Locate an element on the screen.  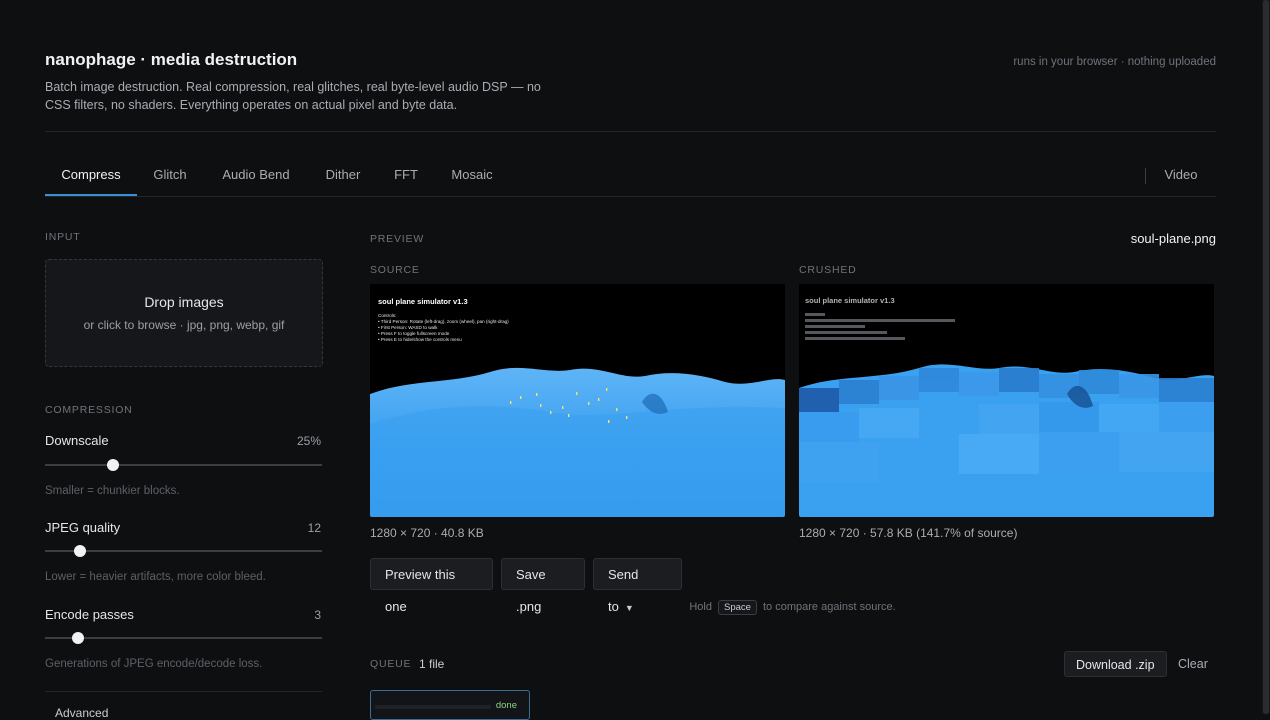
send-to-button: Send to ▼ is located at coordinates (637, 586).